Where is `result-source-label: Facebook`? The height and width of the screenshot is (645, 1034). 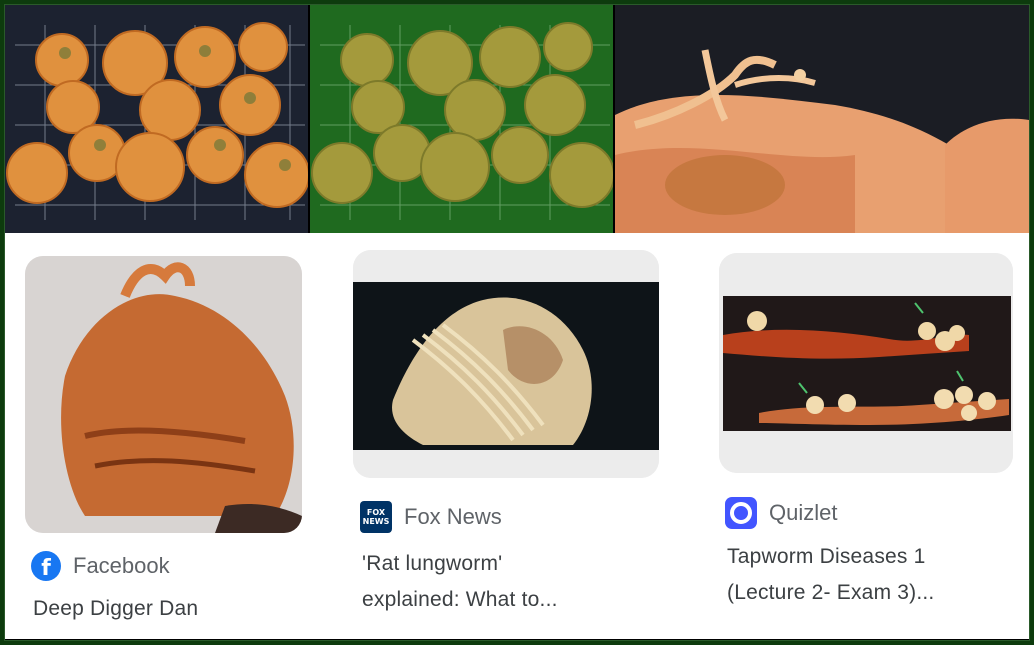 result-source-label: Facebook is located at coordinates (121, 565).